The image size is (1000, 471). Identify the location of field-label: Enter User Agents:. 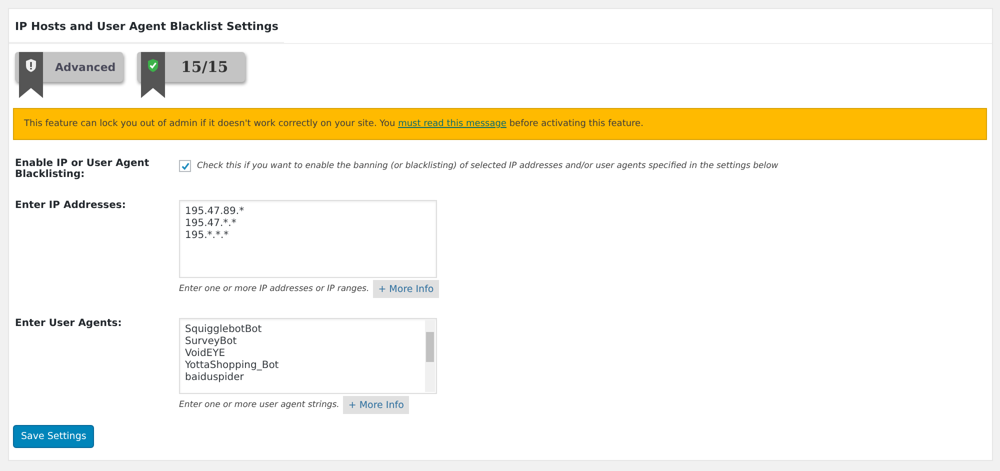
(69, 324).